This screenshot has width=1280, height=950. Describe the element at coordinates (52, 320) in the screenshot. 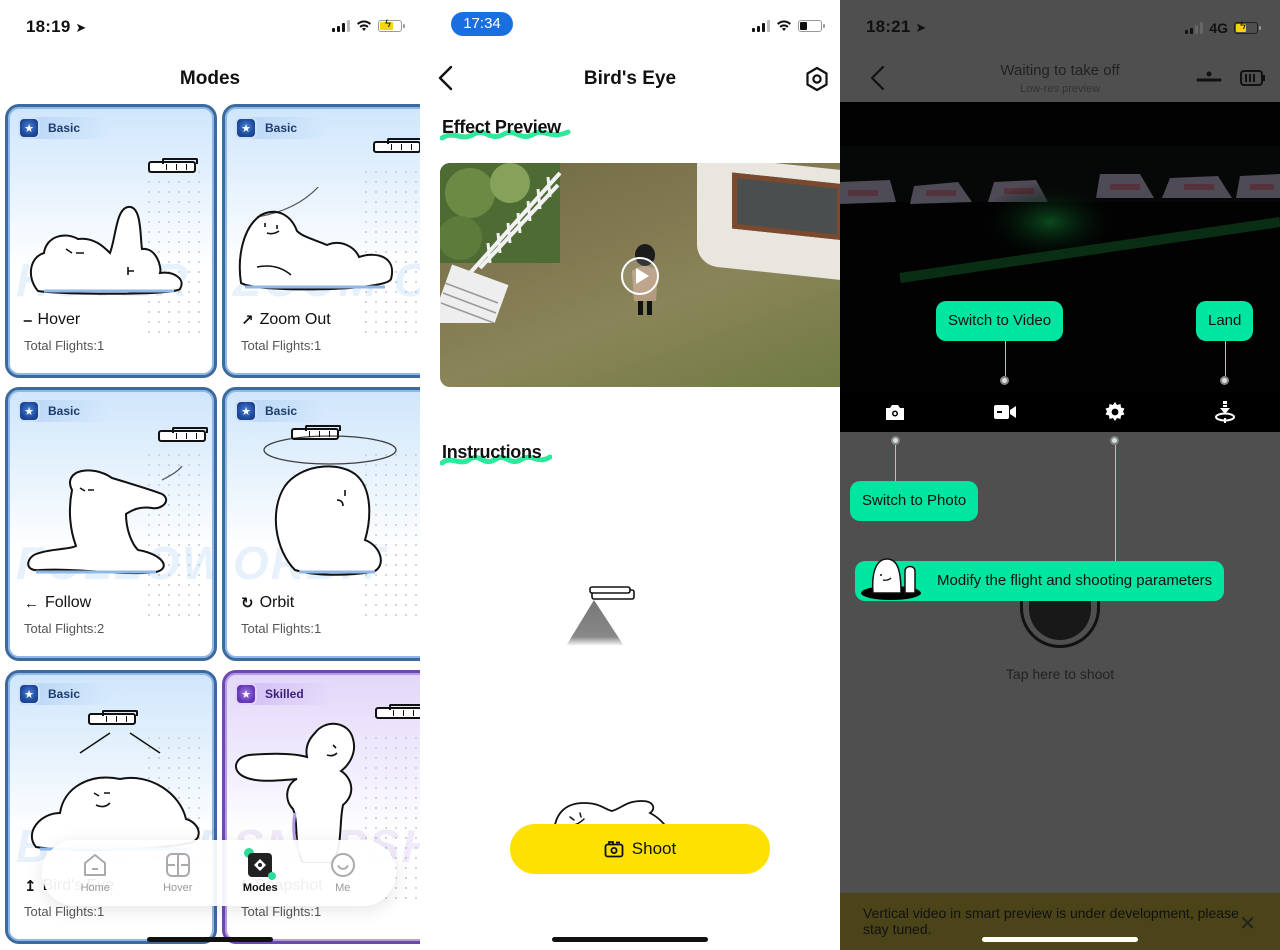

I see `mode-name: ⎯ Hover` at that location.